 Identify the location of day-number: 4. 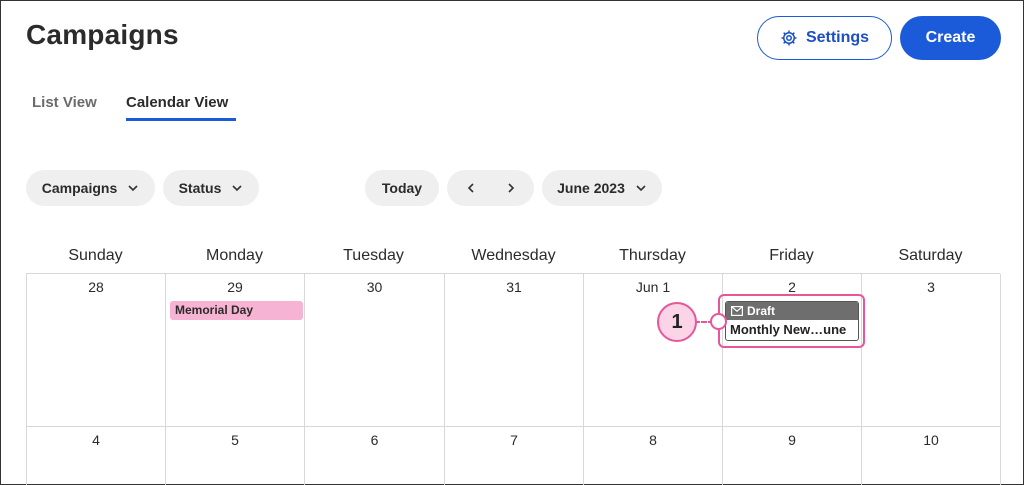
(96, 440).